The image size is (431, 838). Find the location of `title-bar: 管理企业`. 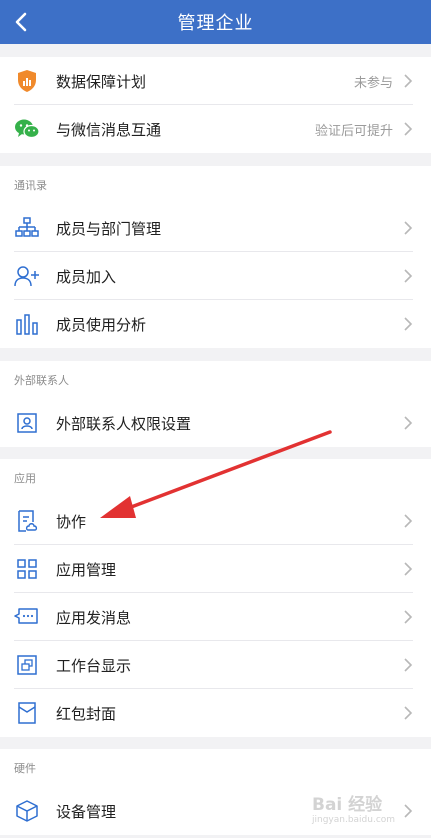

title-bar: 管理企业 is located at coordinates (215, 22).